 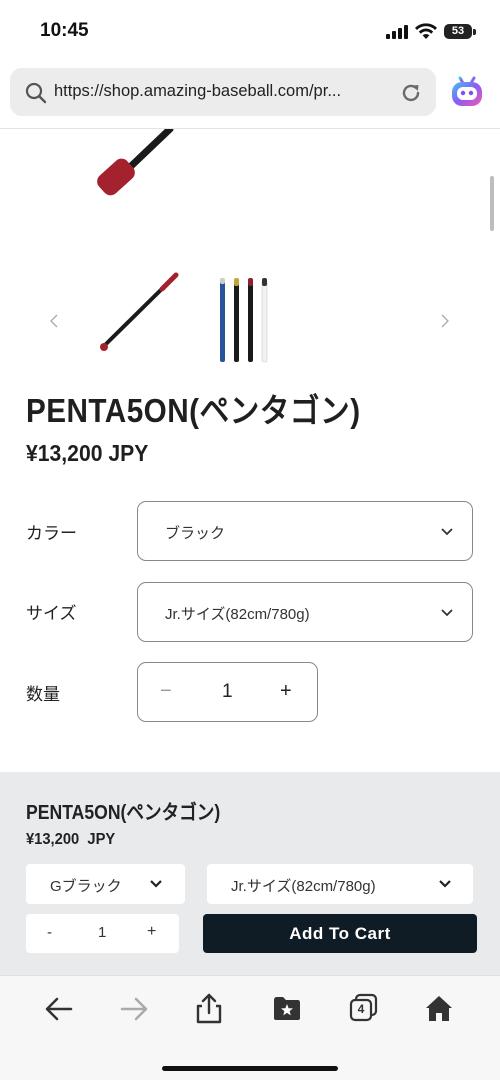 I want to click on add-to-cart-button: Add To Cart, so click(x=340, y=933).